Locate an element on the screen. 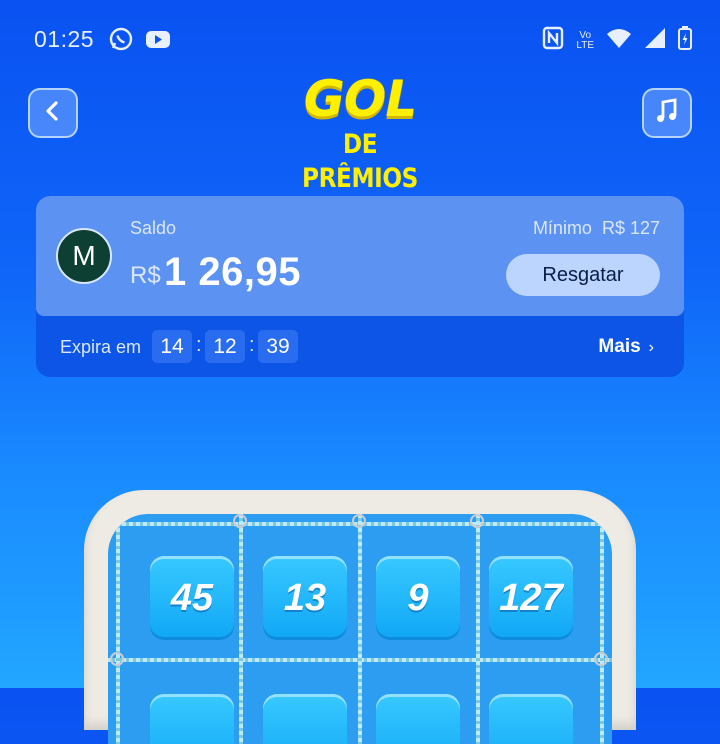  more-link: Mais › is located at coordinates (626, 347).